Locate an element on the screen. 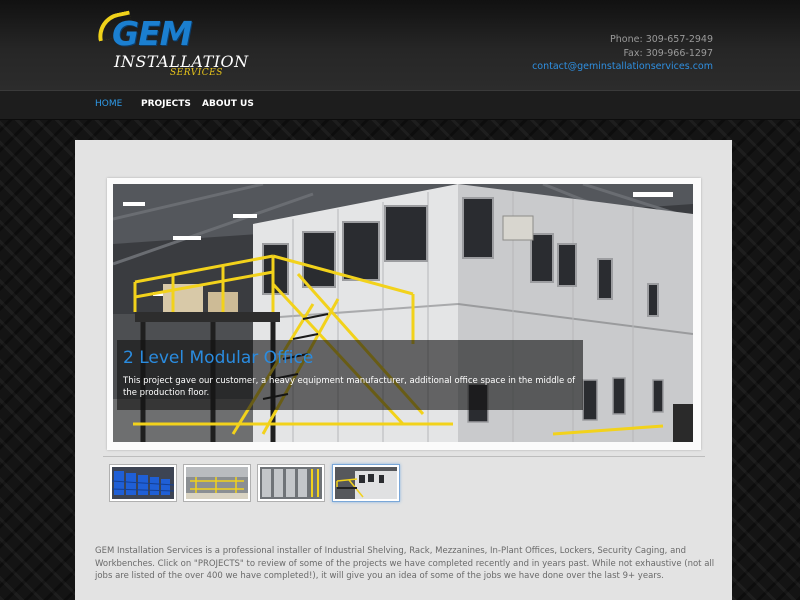 This screenshot has height=600, width=800. thumbnail-divider is located at coordinates (404, 456).